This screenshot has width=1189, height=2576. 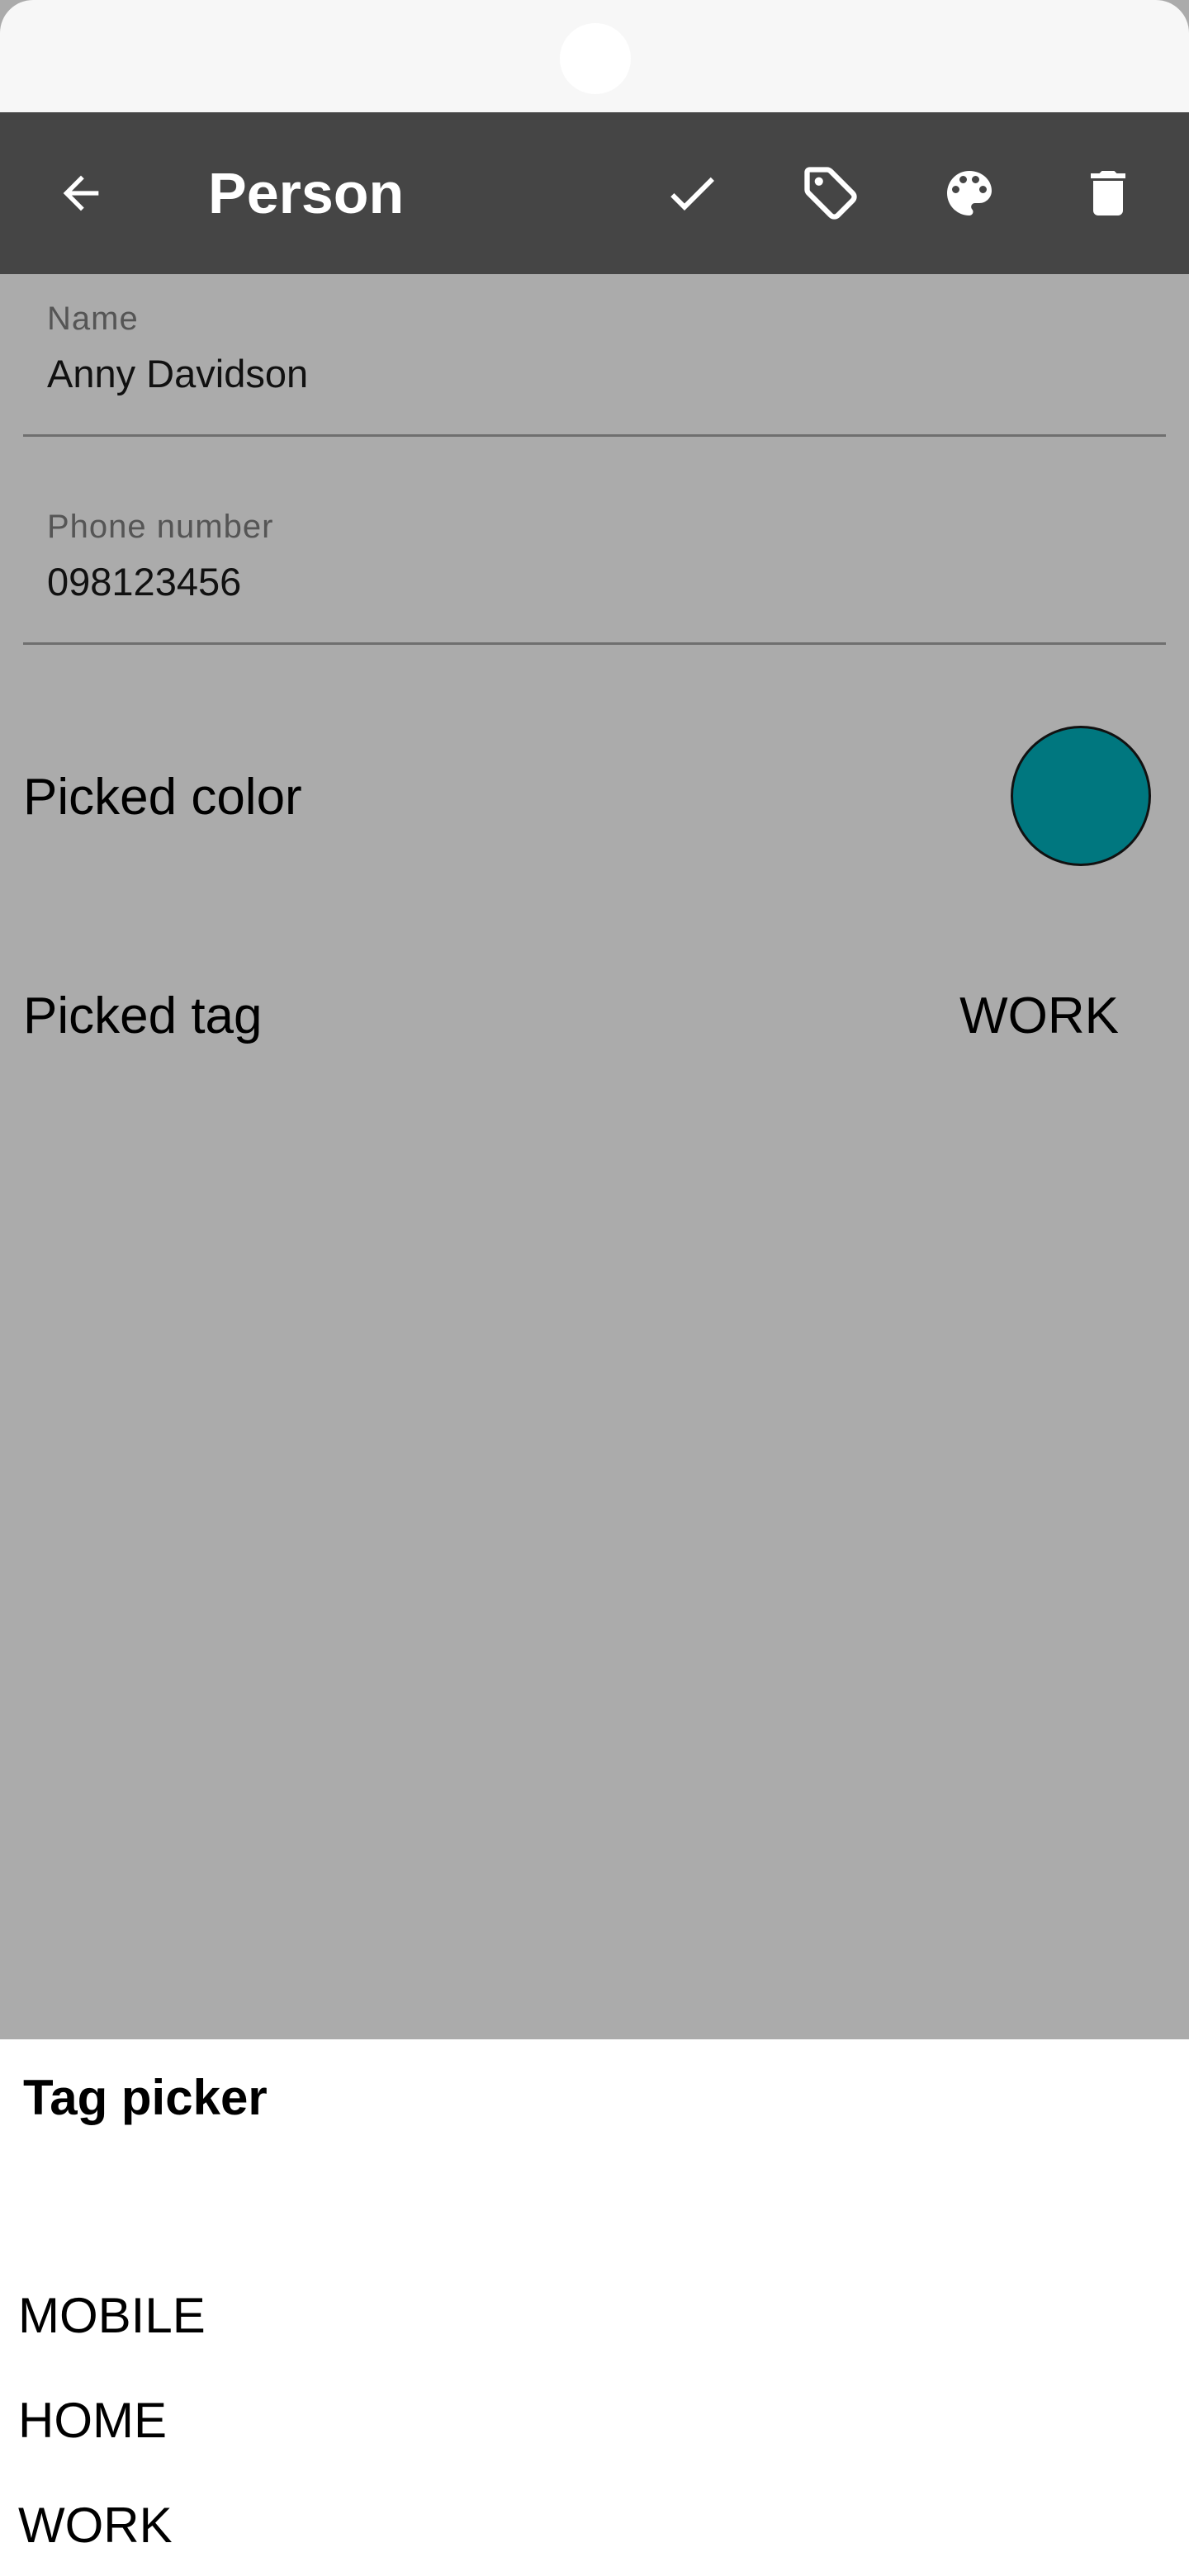 I want to click on page-title: Person, so click(x=306, y=193).